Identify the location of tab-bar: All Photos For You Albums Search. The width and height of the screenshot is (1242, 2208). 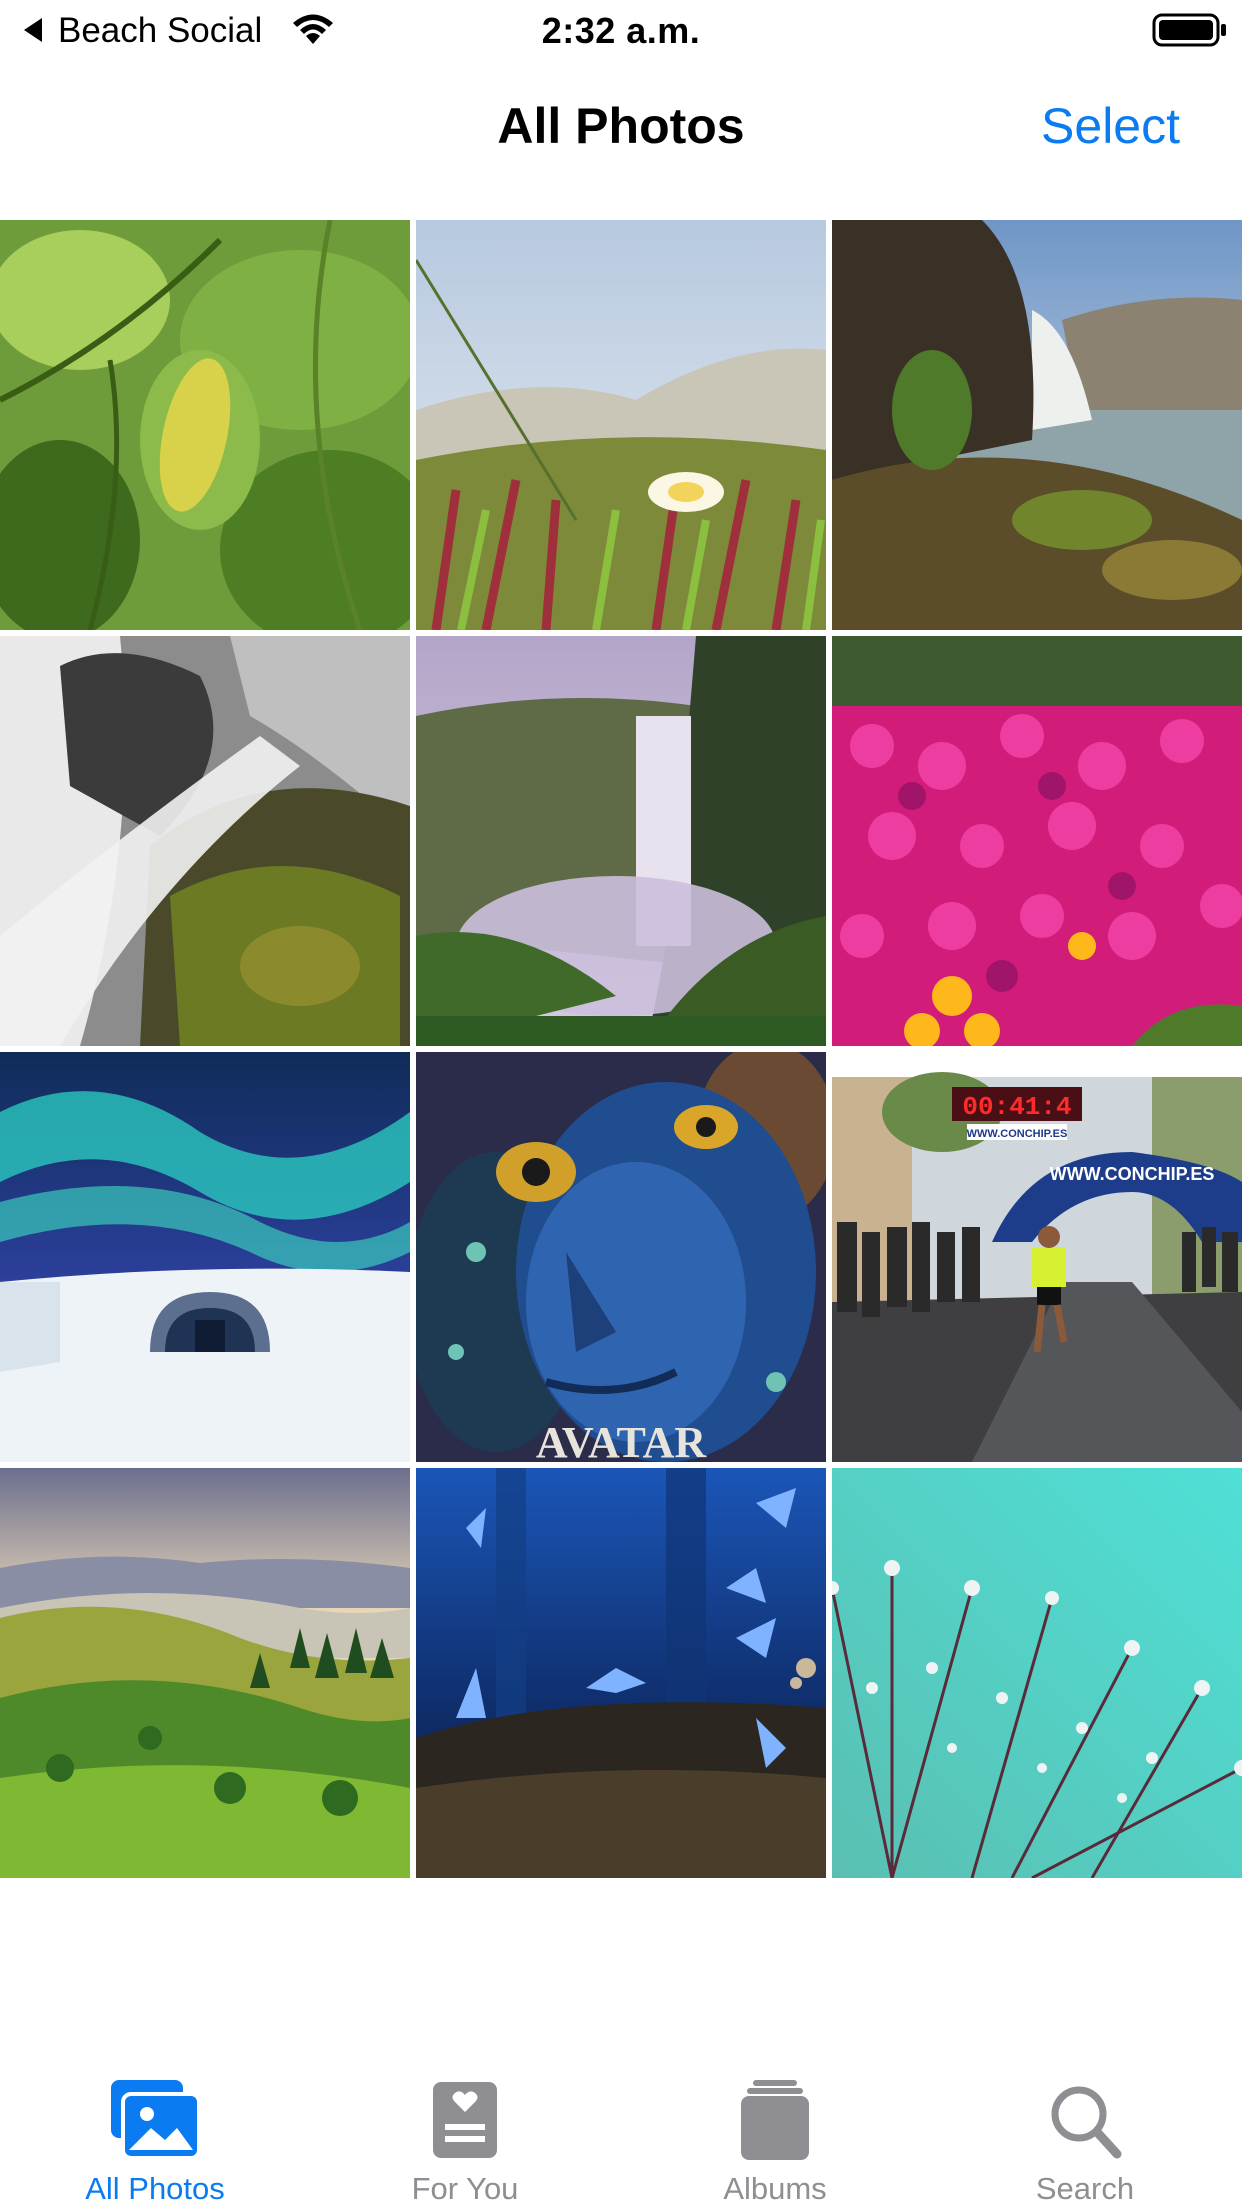
(621, 2134).